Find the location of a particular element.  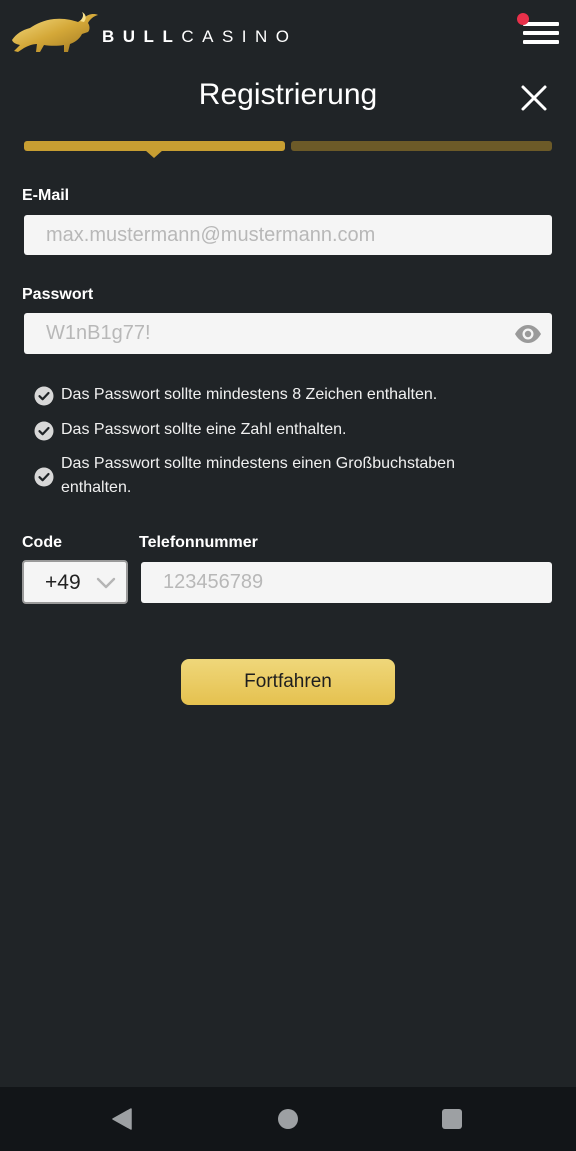

bull-logo-icon is located at coordinates (55, 33).